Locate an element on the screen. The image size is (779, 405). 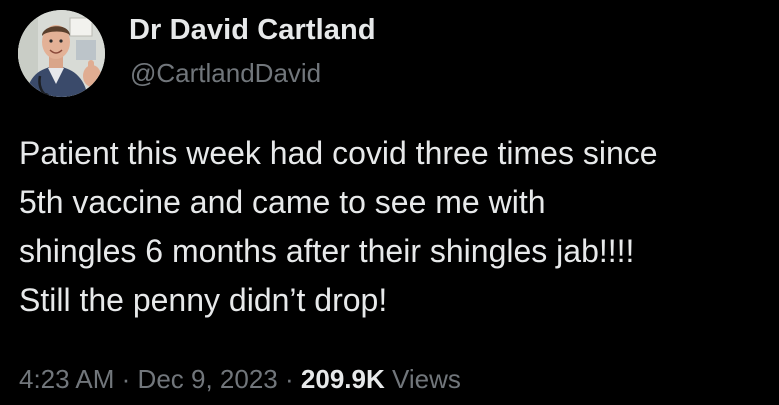
author-name: Dr David Cartland is located at coordinates (252, 30).